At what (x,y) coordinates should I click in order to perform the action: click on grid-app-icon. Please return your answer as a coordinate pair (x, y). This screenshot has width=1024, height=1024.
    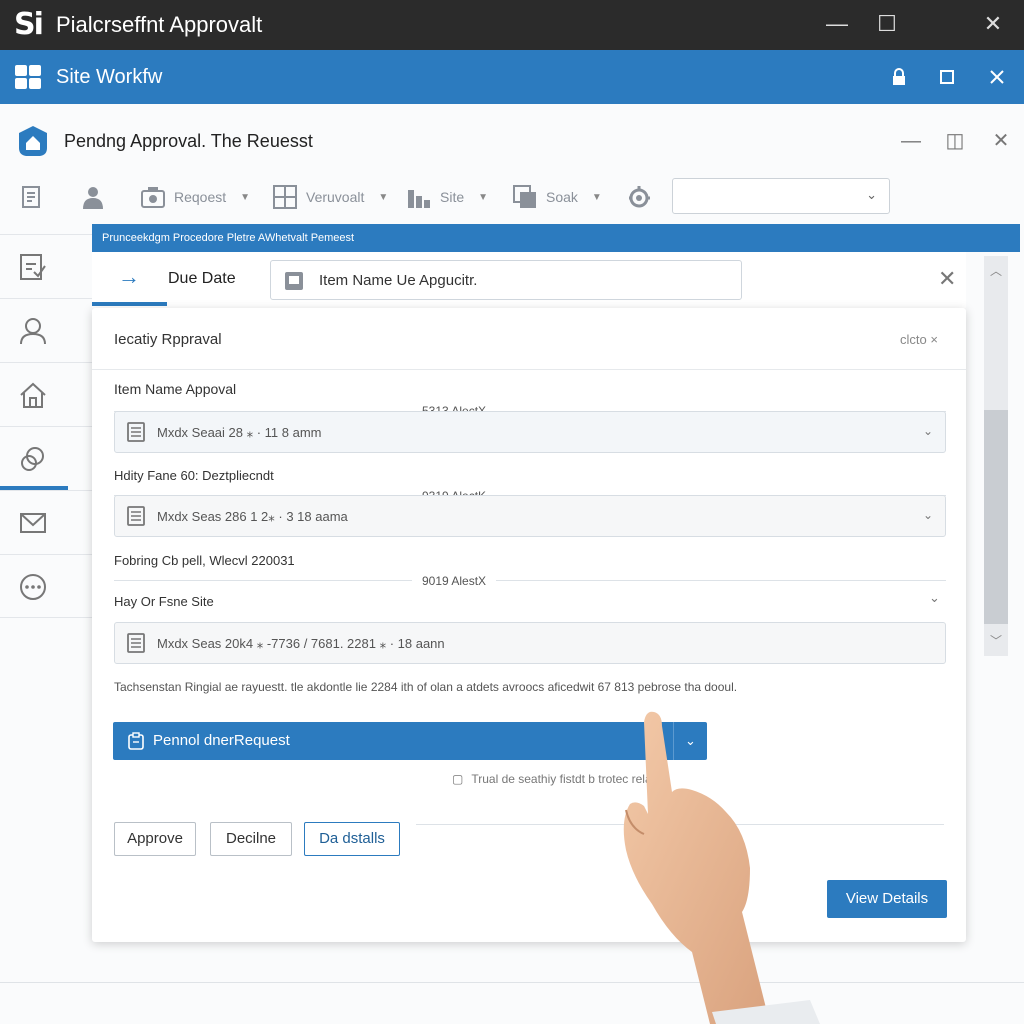
    Looking at the image, I should click on (28, 77).